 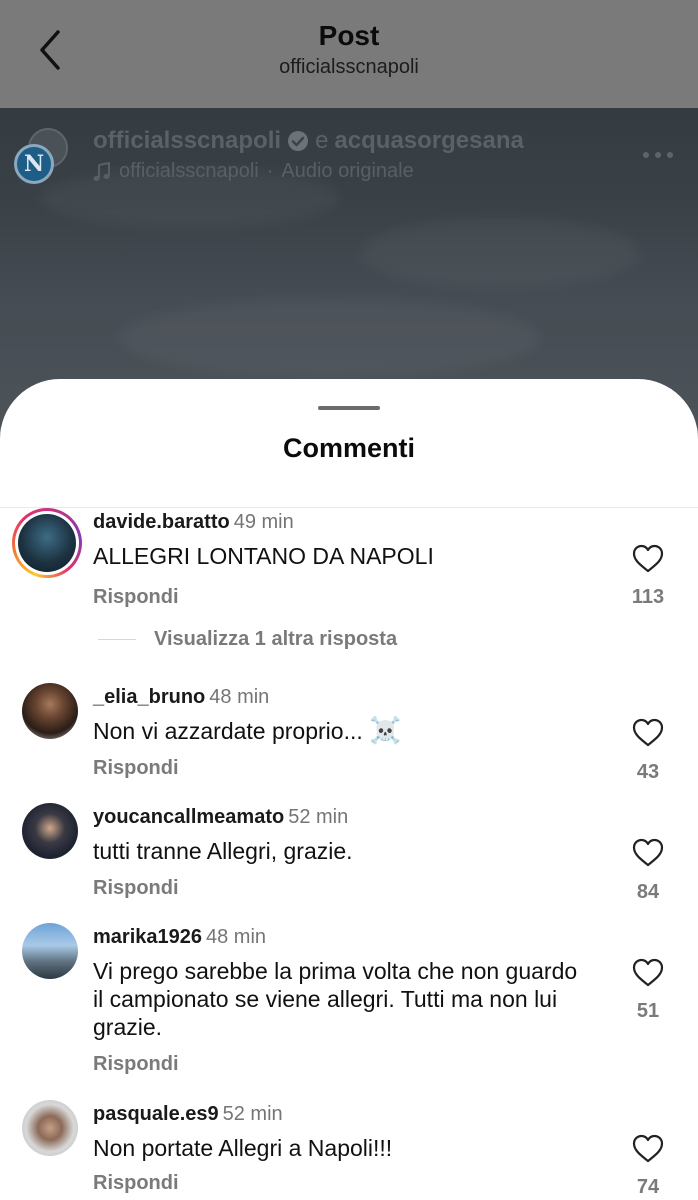 I want to click on comment-text: tutti tranne Allegri, grazie., so click(x=223, y=851).